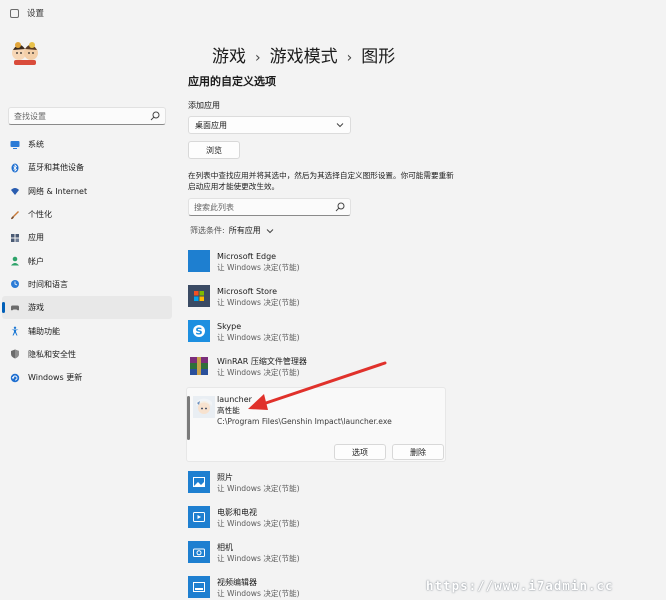  Describe the element at coordinates (269, 125) in the screenshot. I see `app-type-dropdown: 桌面应用` at that location.